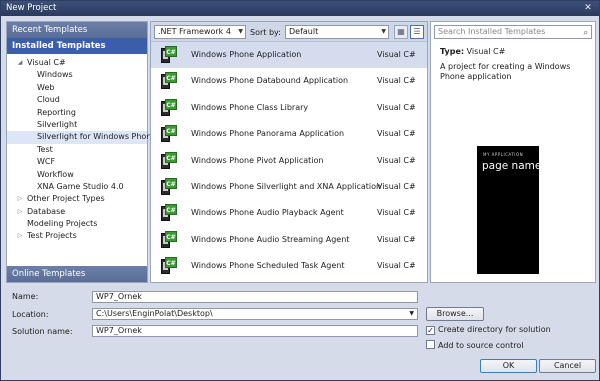 The image size is (600, 381). Describe the element at coordinates (481, 345) in the screenshot. I see `add-to-source-control-label: Add to source control` at that location.